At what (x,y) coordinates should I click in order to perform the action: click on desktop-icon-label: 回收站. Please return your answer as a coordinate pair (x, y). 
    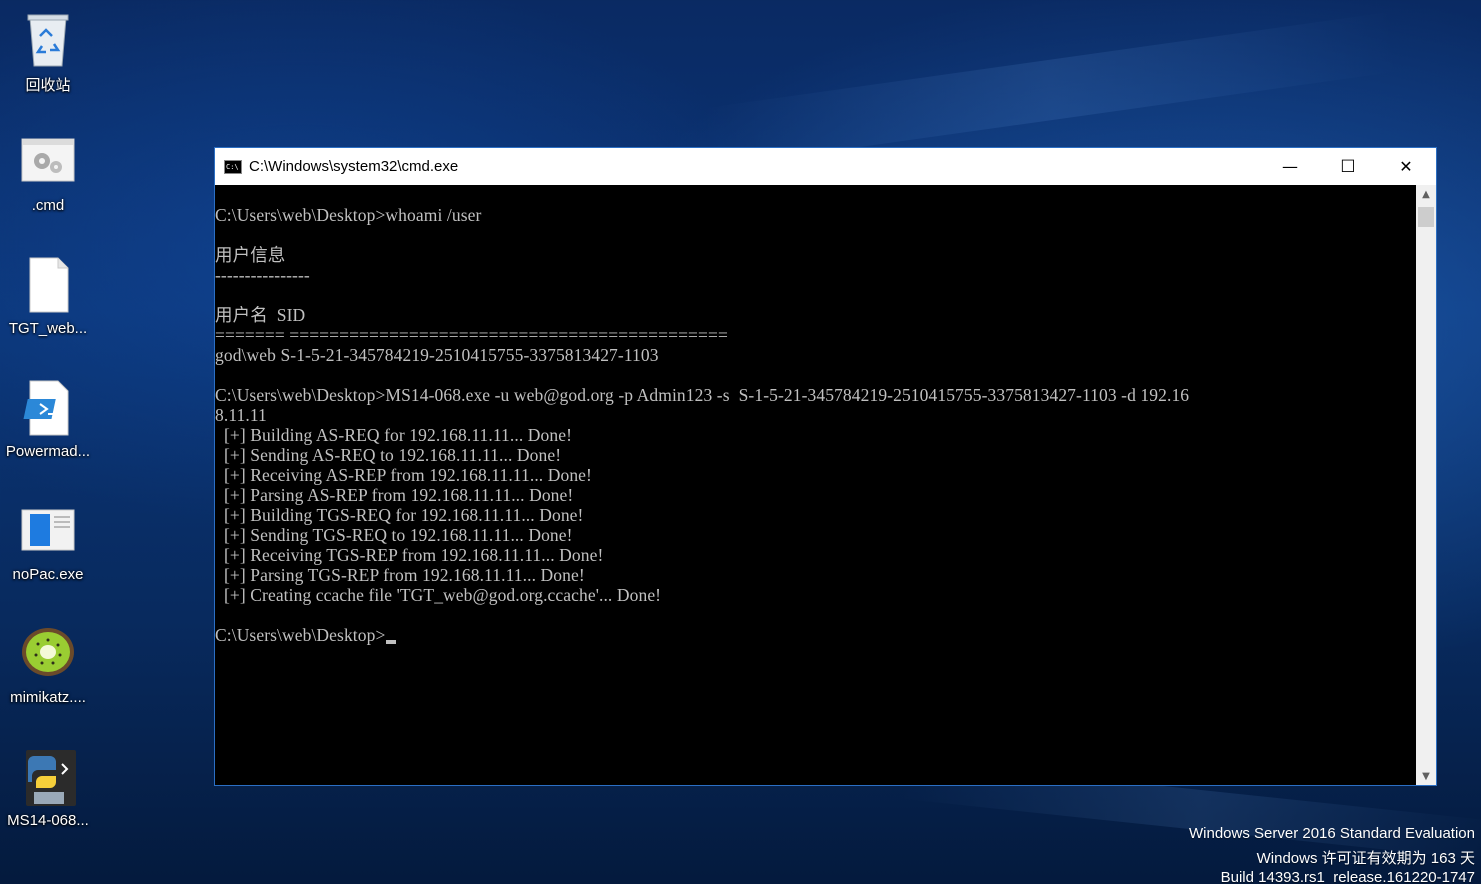
    Looking at the image, I should click on (48, 85).